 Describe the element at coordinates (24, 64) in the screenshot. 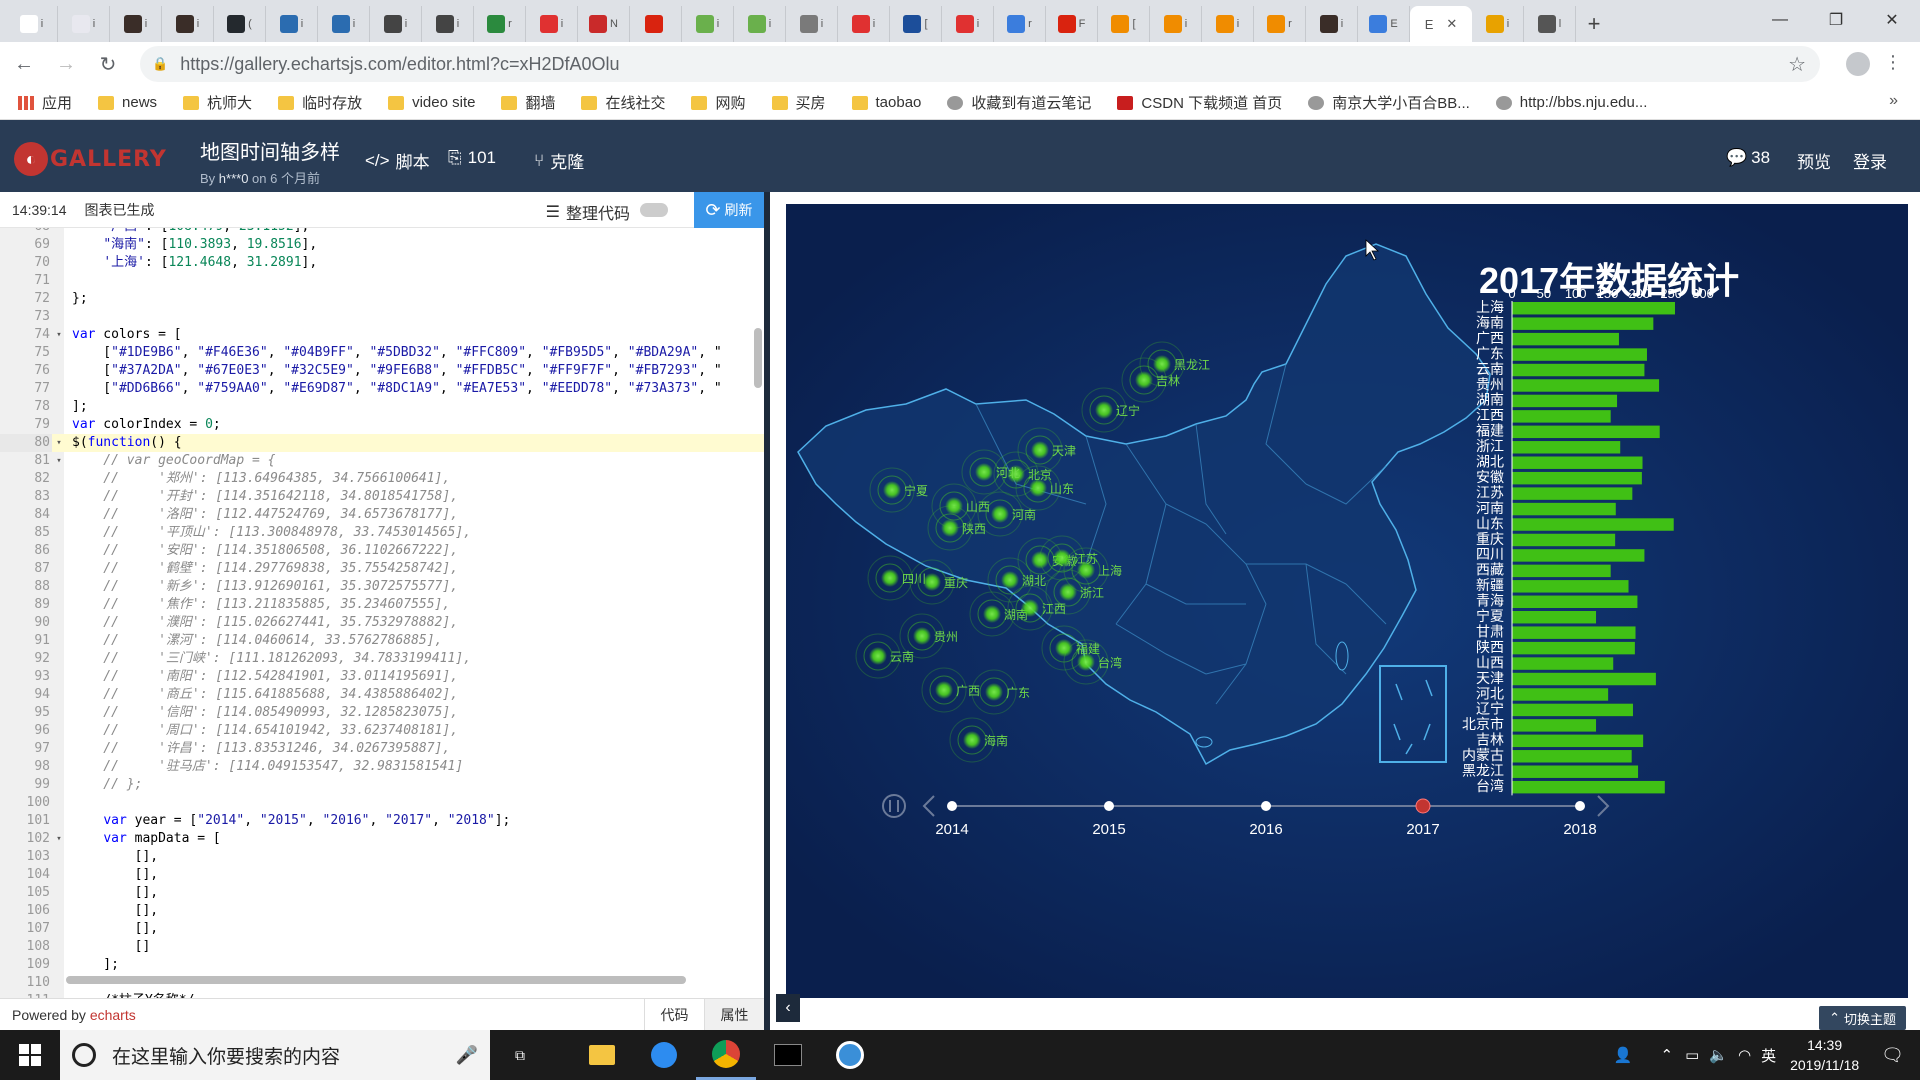

I see `back-icon: ←` at that location.